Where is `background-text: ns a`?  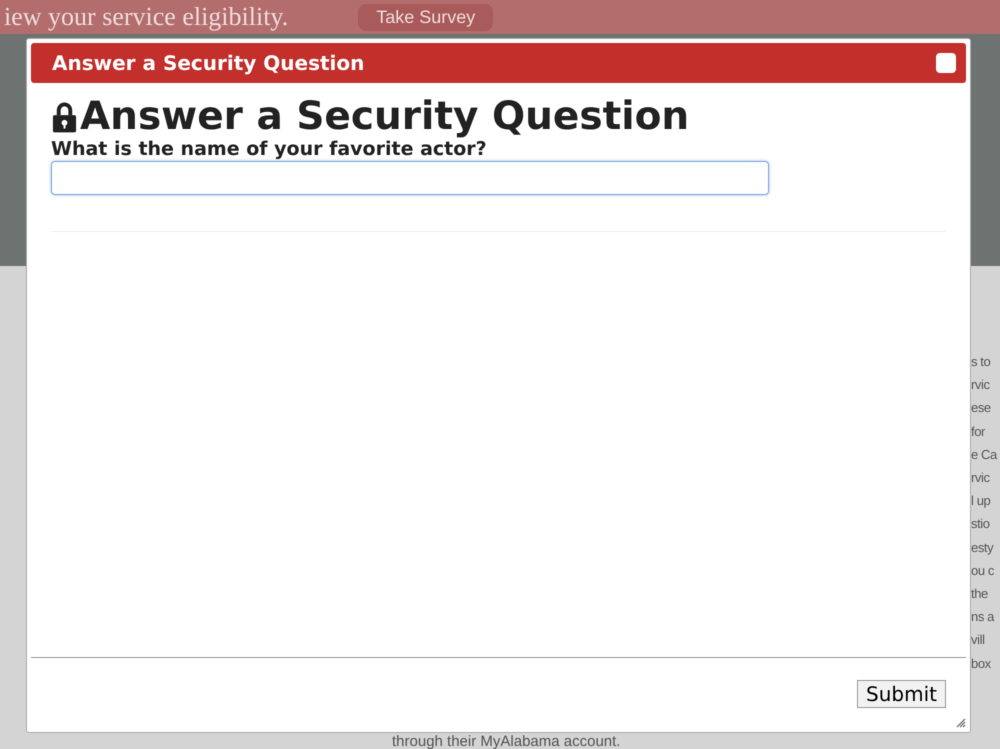
background-text: ns a is located at coordinates (983, 617).